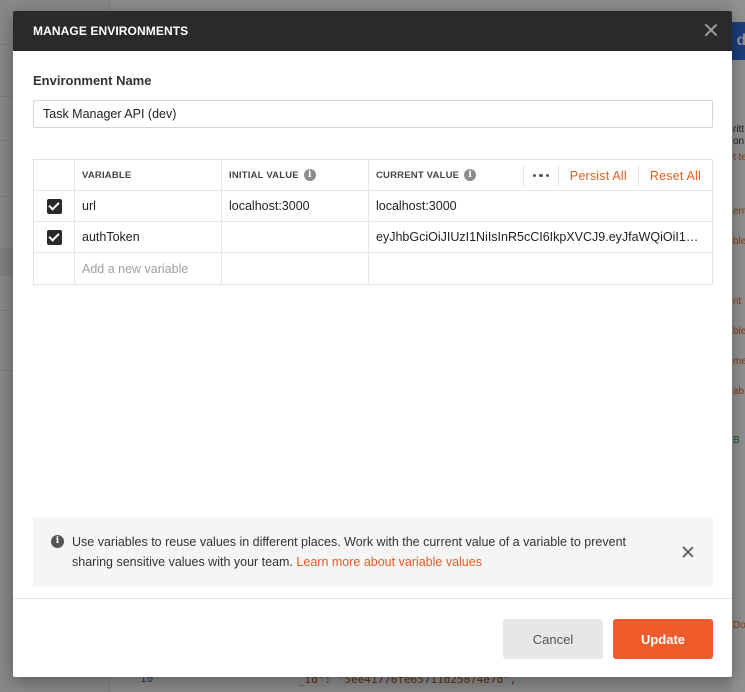 The image size is (745, 692). I want to click on add-new-variable-input: Add a new variable, so click(148, 268).